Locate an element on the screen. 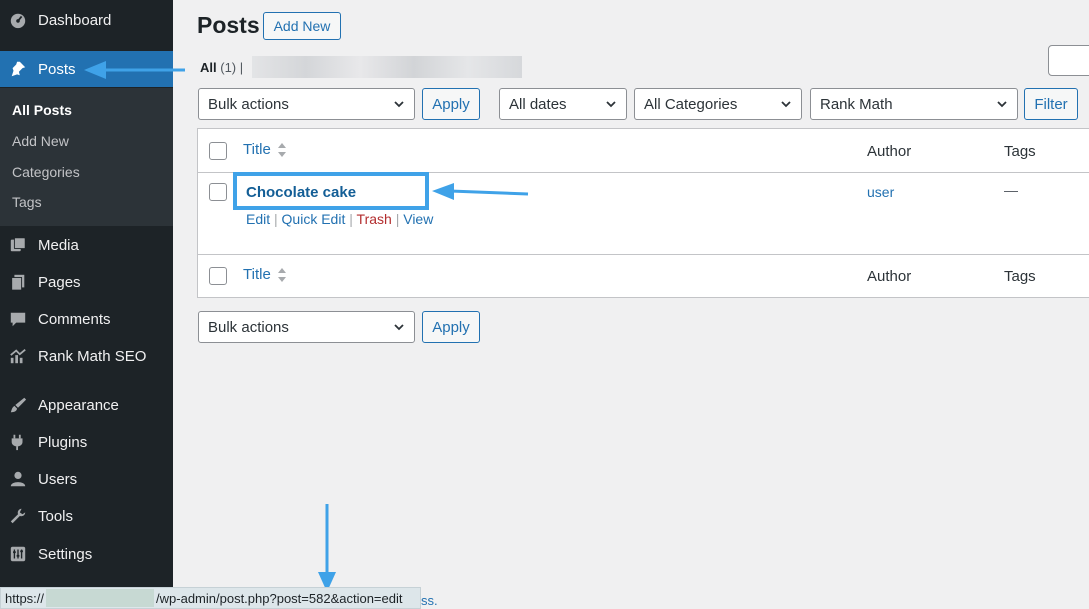 The height and width of the screenshot is (609, 1089). sidebar-item-dashboard: Dashboard is located at coordinates (86, 20).